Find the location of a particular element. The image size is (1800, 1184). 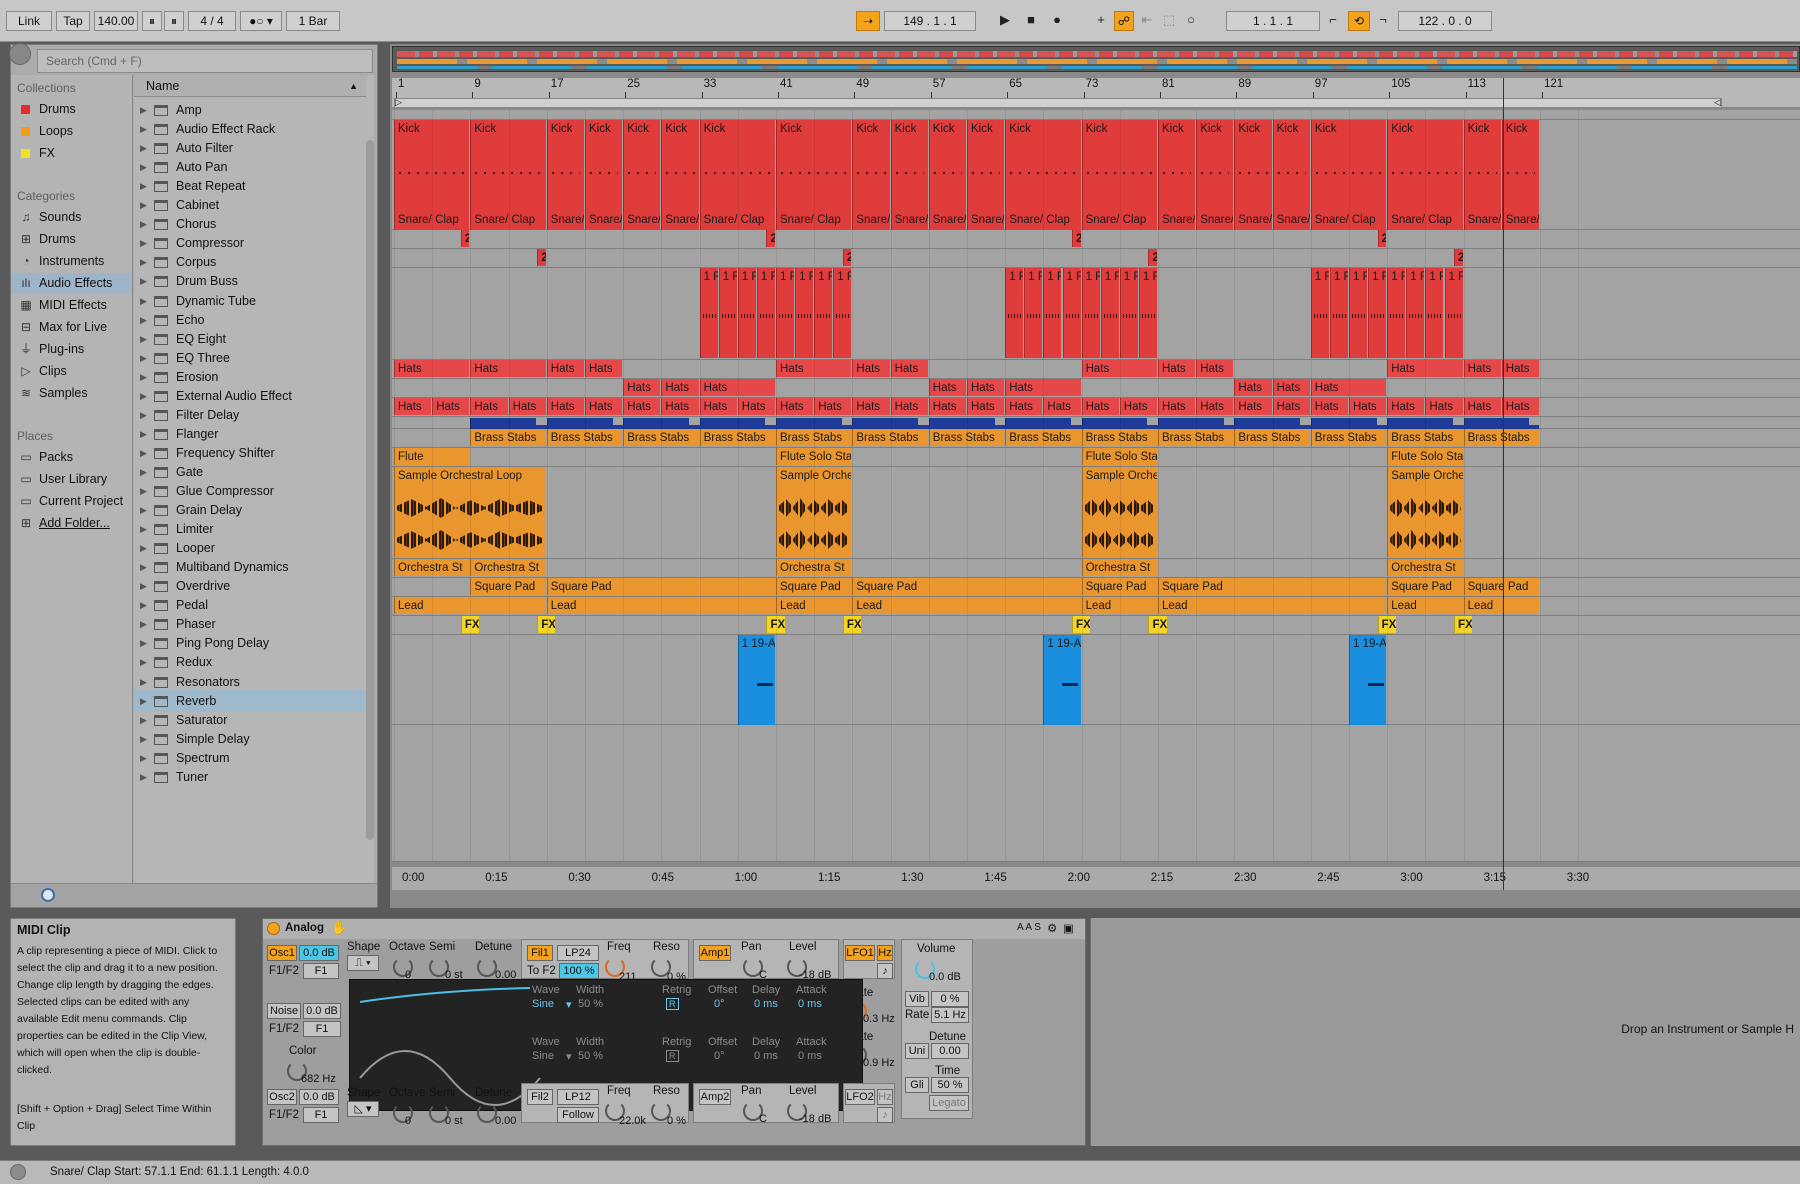

osc1-level: 0.0 dB is located at coordinates (319, 953).